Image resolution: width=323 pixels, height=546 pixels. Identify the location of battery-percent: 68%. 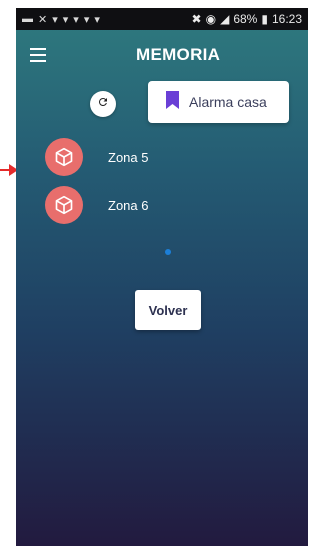
(245, 19).